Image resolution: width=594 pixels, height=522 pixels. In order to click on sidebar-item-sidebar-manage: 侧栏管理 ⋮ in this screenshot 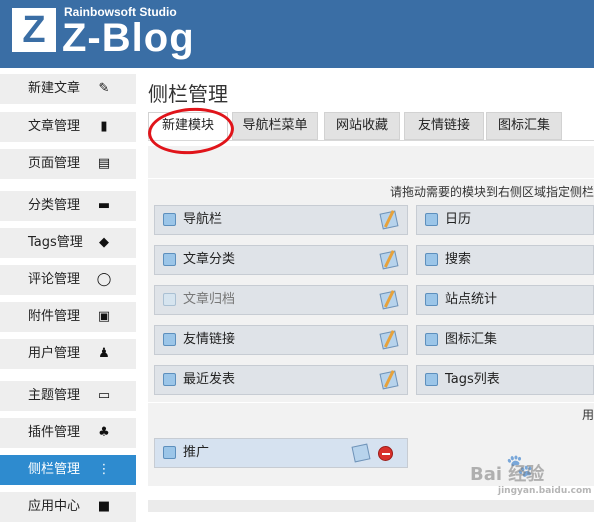, I will do `click(68, 470)`.